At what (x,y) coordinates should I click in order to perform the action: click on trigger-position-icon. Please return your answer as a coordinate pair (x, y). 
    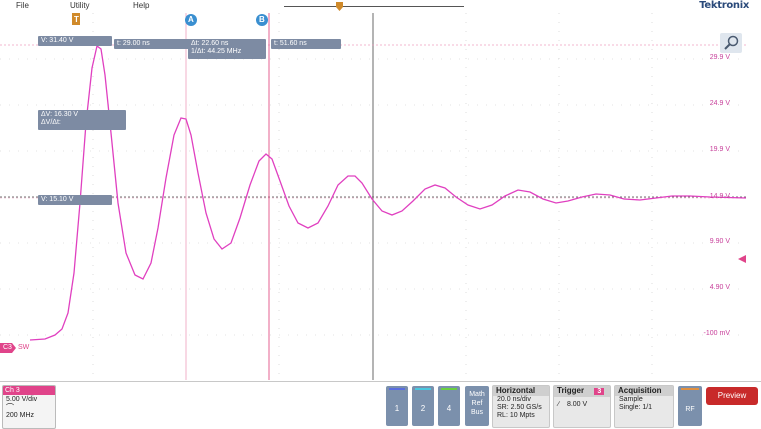
    Looking at the image, I should click on (339, 6).